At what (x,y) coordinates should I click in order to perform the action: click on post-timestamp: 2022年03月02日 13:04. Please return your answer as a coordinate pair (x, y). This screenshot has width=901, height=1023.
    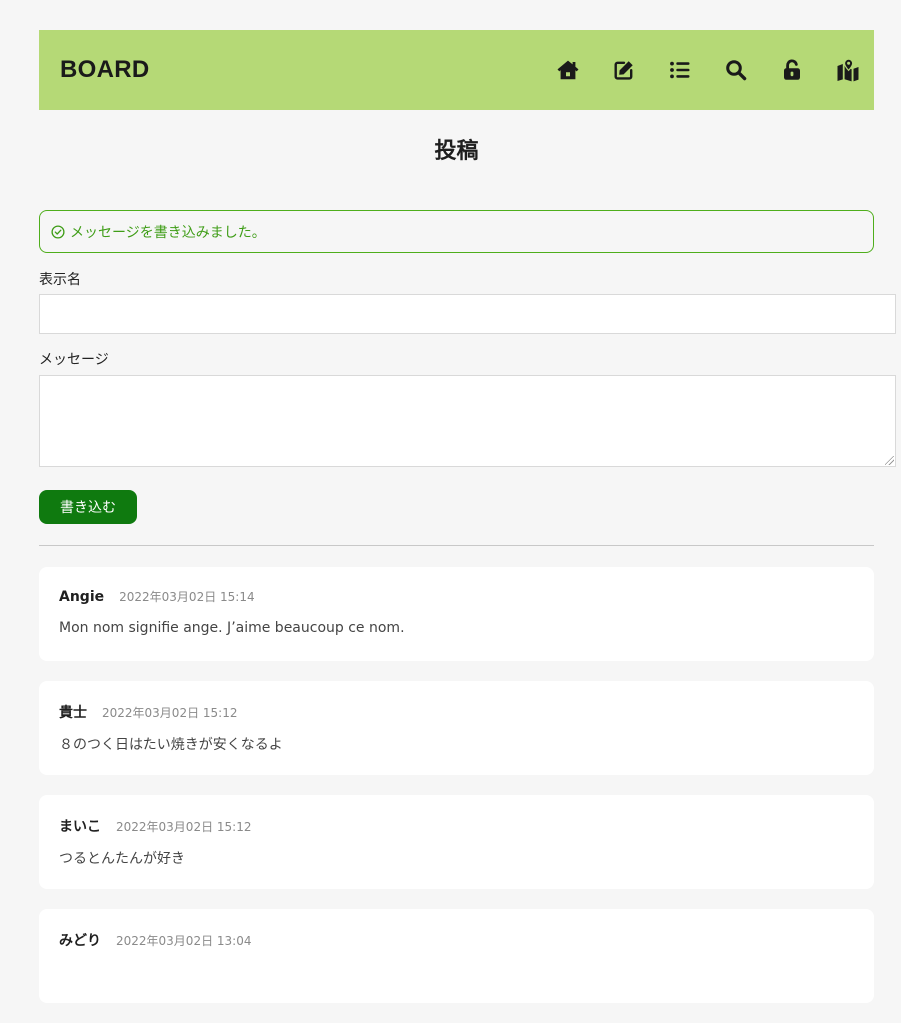
    Looking at the image, I should click on (184, 941).